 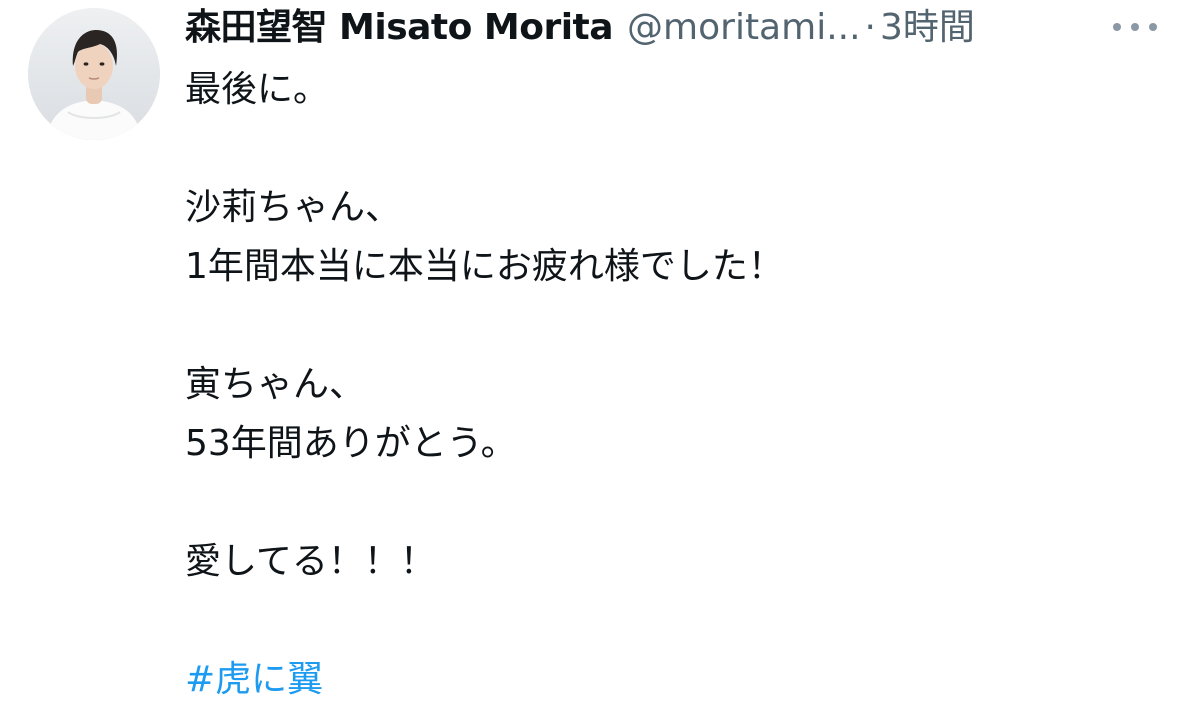 I want to click on tweet-line: 最後に。, so click(x=257, y=89).